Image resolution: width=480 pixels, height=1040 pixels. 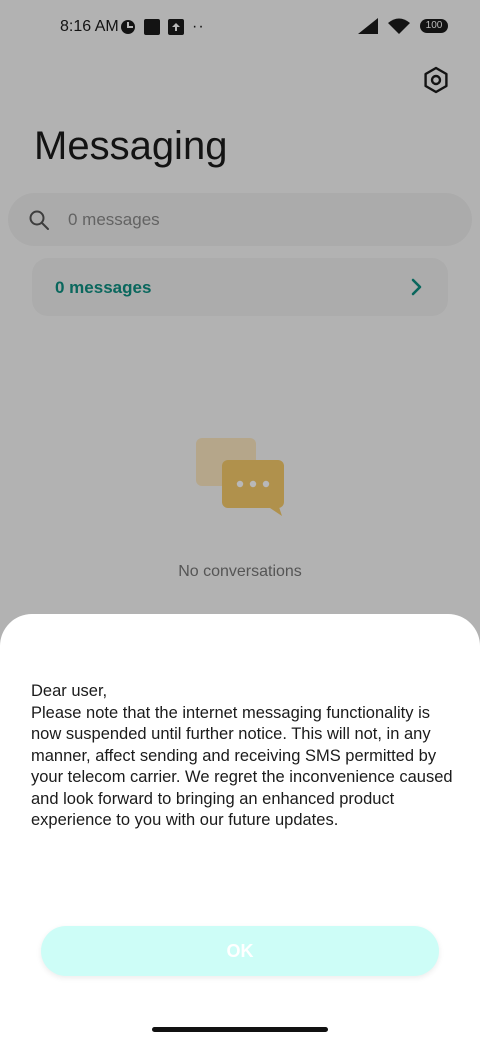 I want to click on home-indicator, so click(x=240, y=1029).